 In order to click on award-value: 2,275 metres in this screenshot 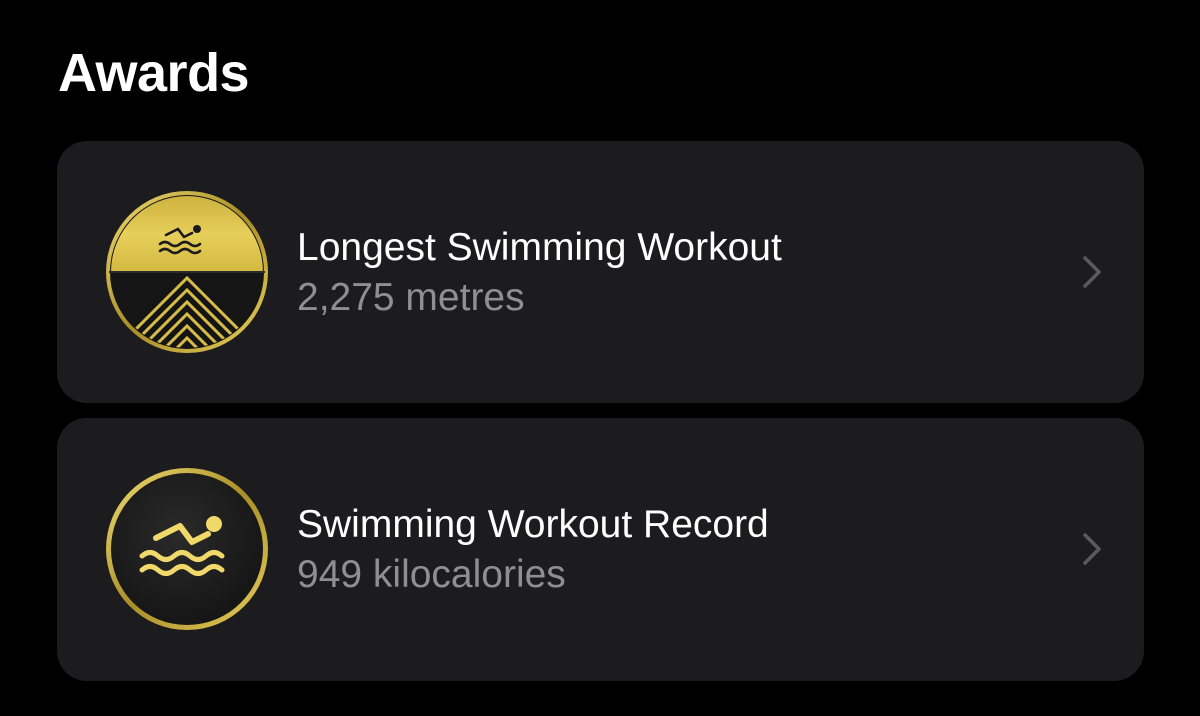, I will do `click(411, 297)`.